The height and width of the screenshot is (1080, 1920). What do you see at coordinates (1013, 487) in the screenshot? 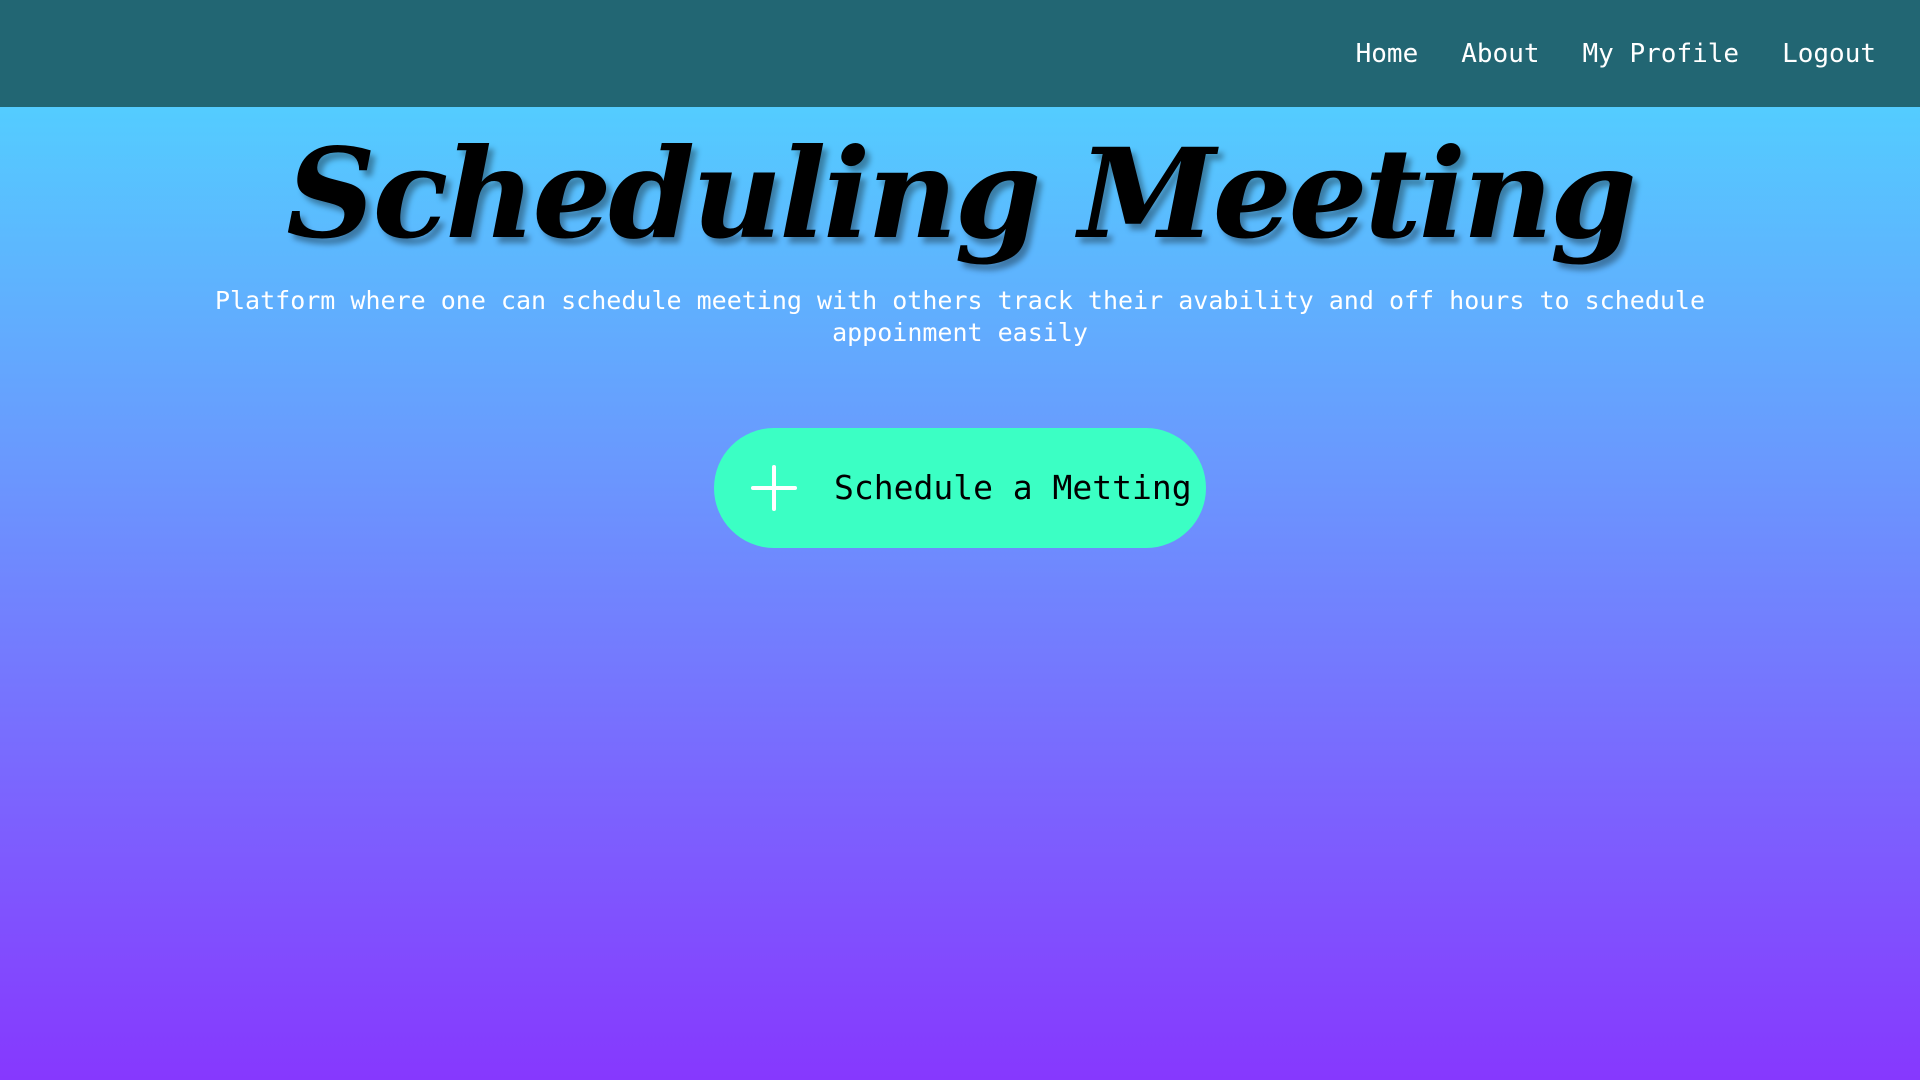
I see `schedule-meeting-label: Schedule a Metting` at bounding box center [1013, 487].